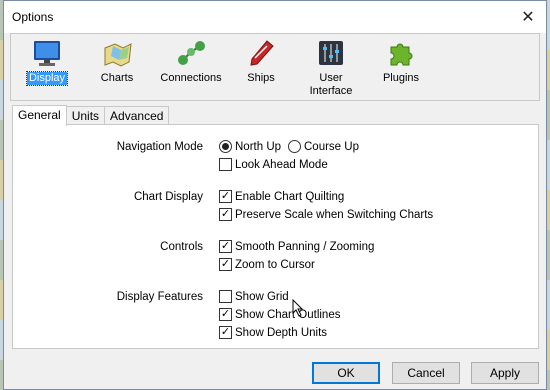 The width and height of the screenshot is (550, 390). What do you see at coordinates (262, 53) in the screenshot?
I see `ship-icon` at bounding box center [262, 53].